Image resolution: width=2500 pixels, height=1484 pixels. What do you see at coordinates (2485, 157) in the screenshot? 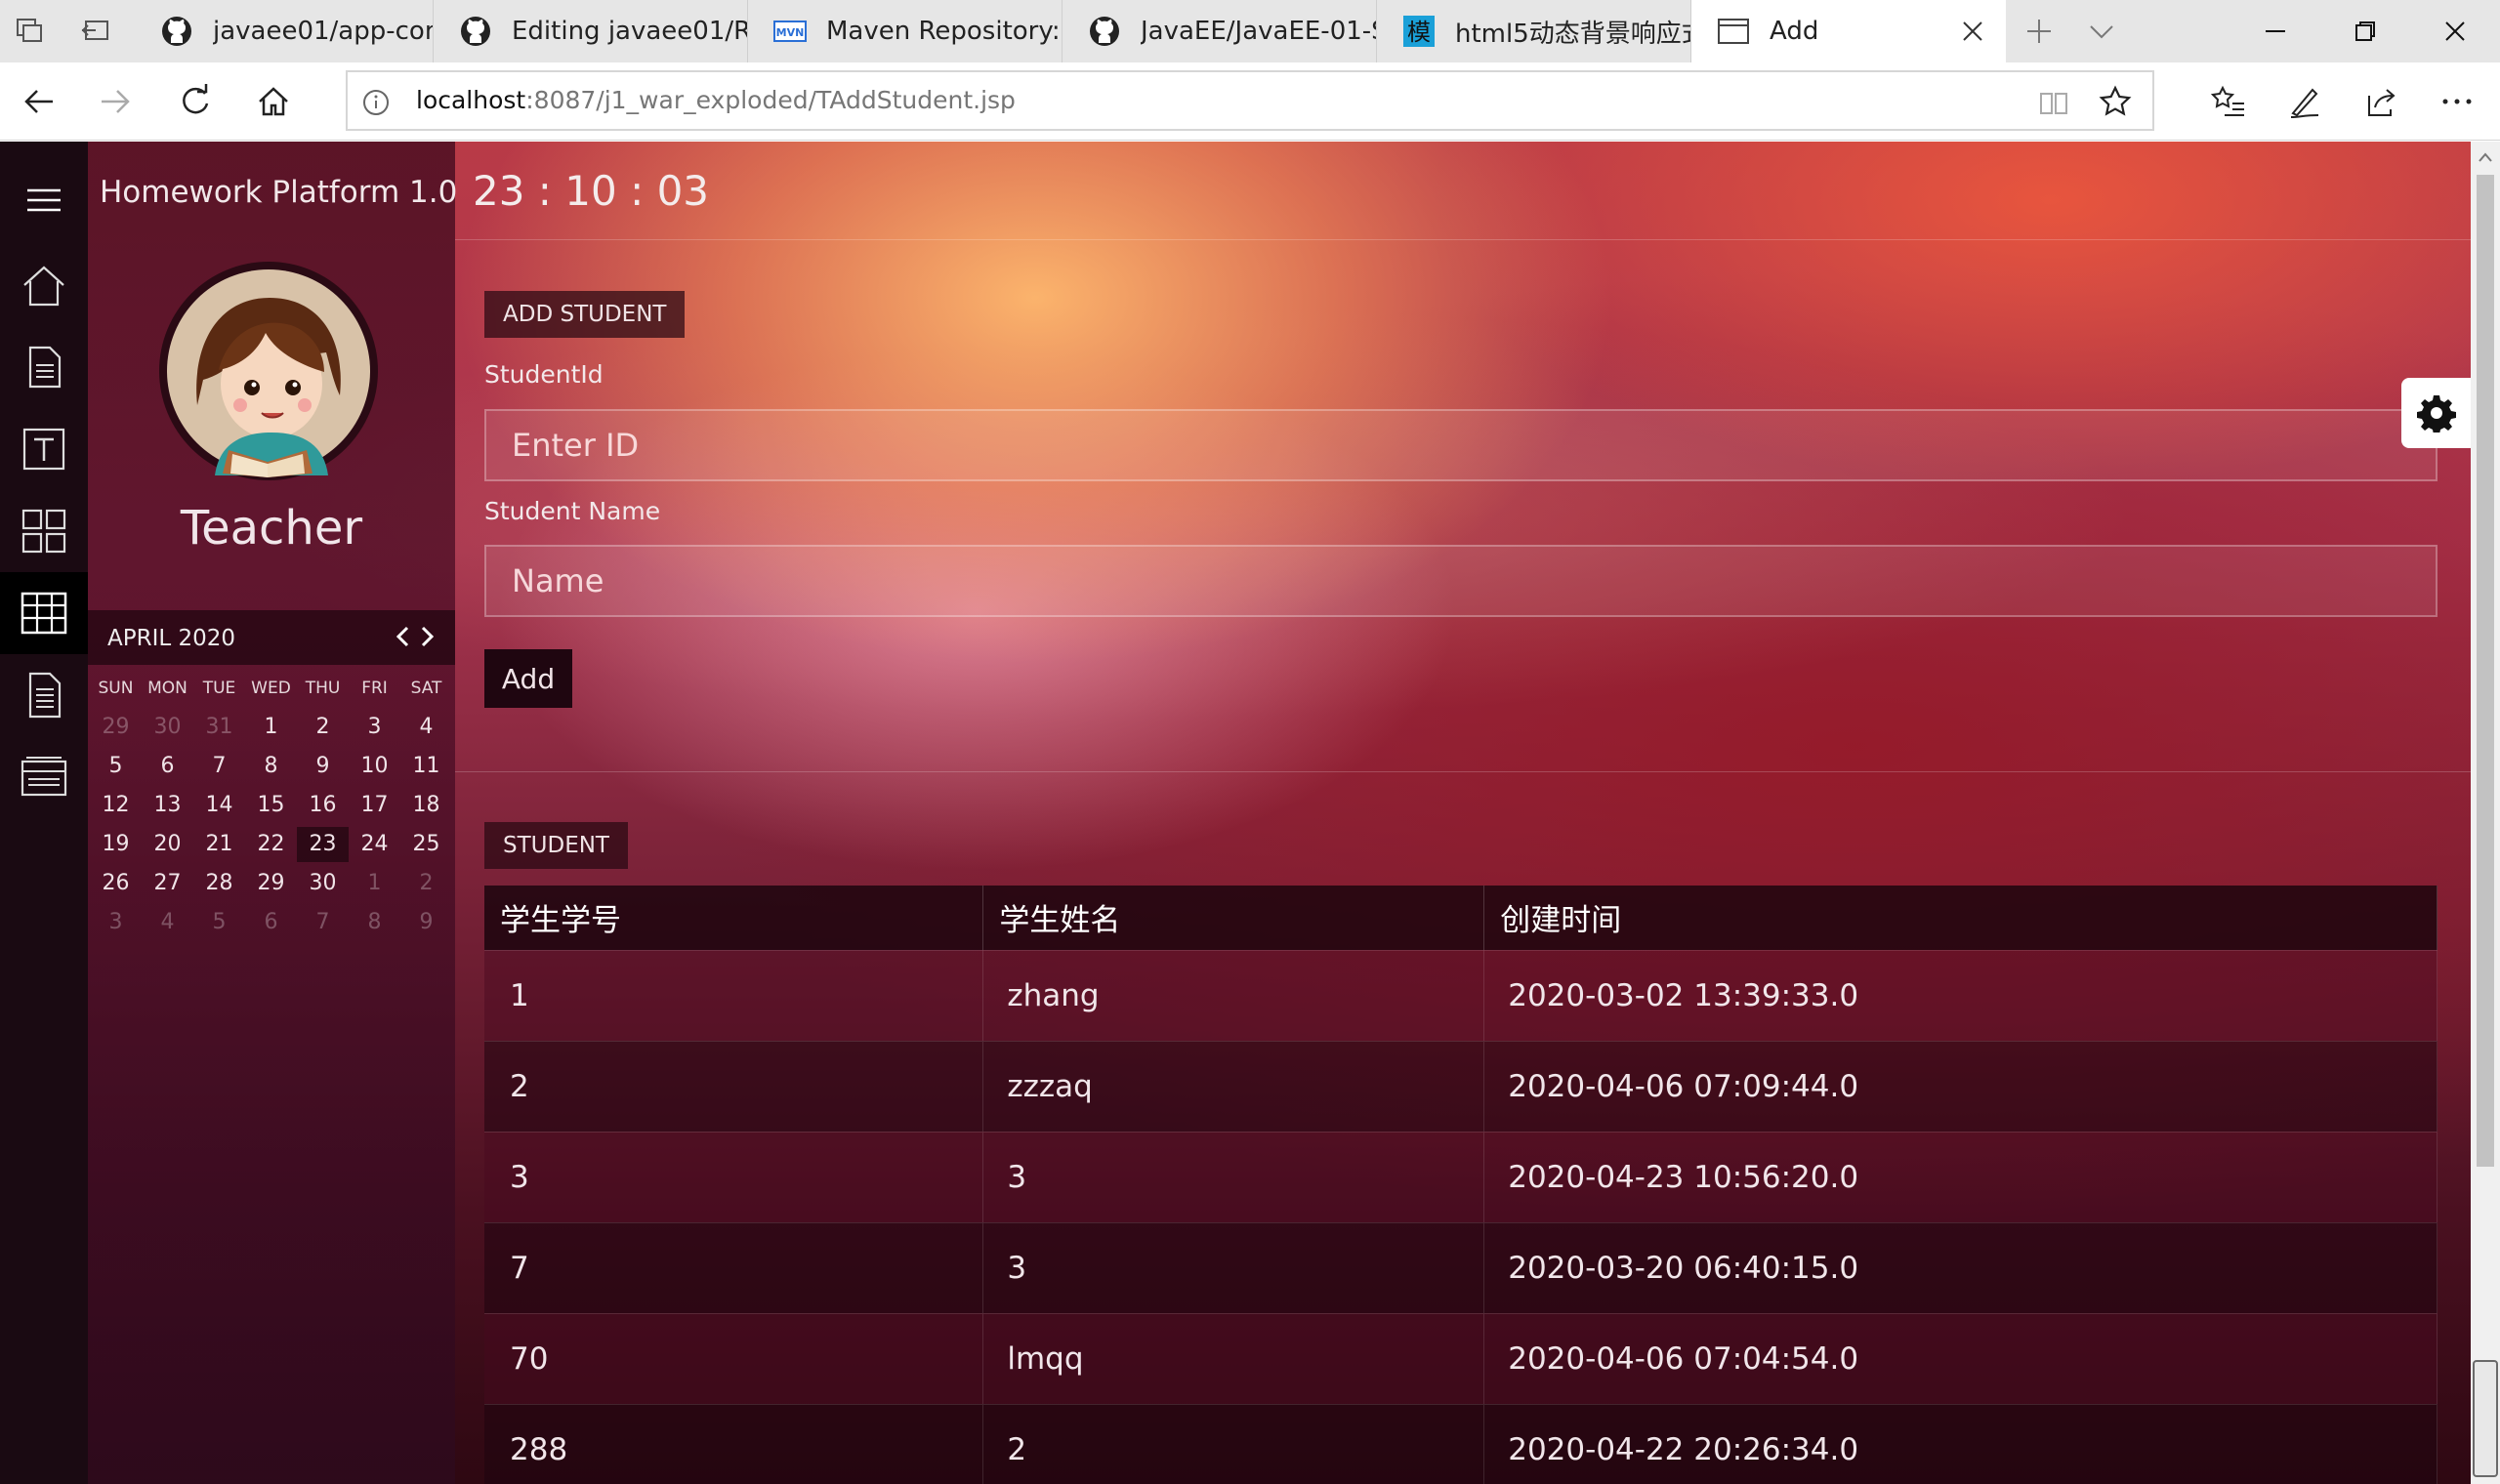
I see `scroll-up-icon` at bounding box center [2485, 157].